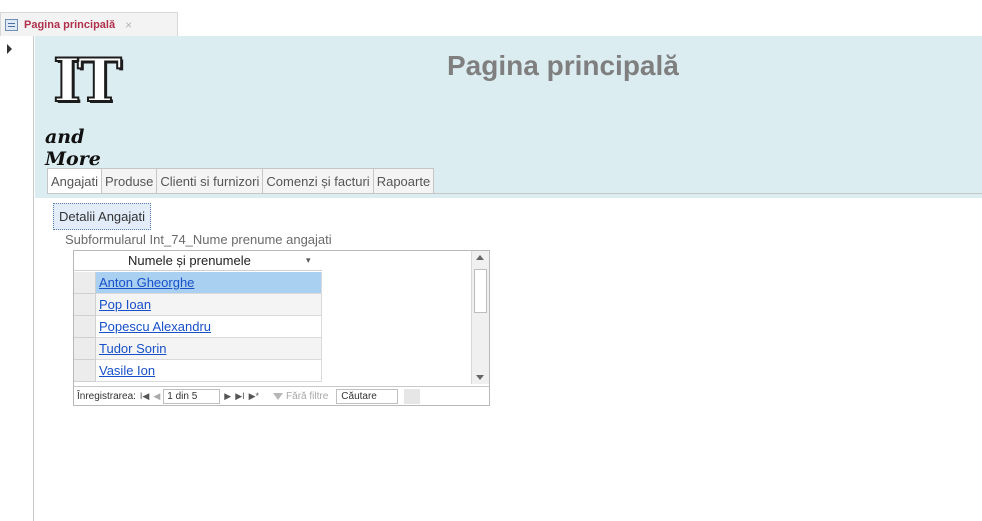 This screenshot has height=521, width=982. I want to click on scroll-up-icon, so click(480, 257).